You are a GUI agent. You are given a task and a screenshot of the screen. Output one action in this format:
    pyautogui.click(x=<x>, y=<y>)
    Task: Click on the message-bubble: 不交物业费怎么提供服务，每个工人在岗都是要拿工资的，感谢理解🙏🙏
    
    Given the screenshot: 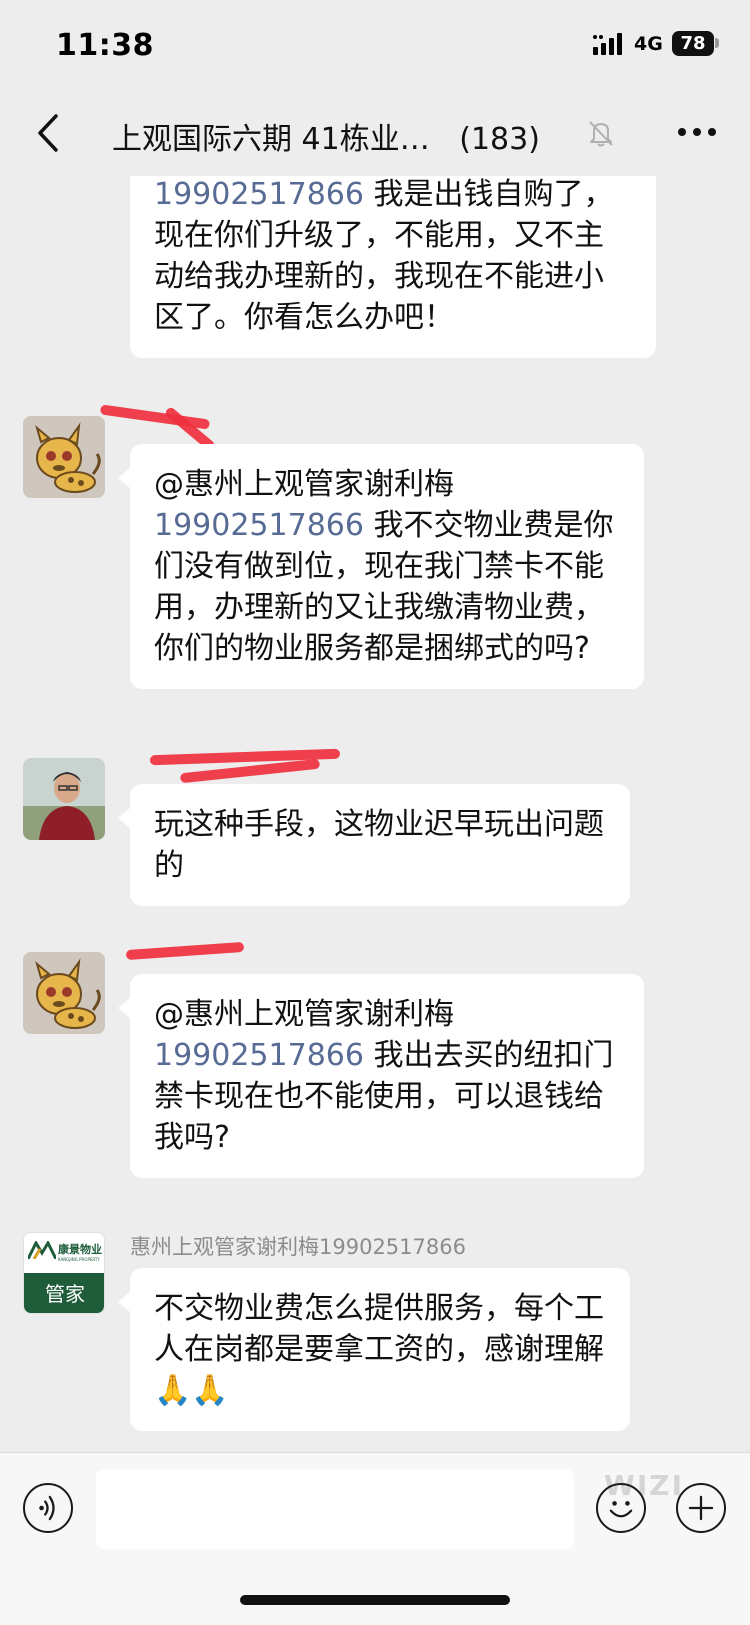 What is the action you would take?
    pyautogui.click(x=374, y=1349)
    